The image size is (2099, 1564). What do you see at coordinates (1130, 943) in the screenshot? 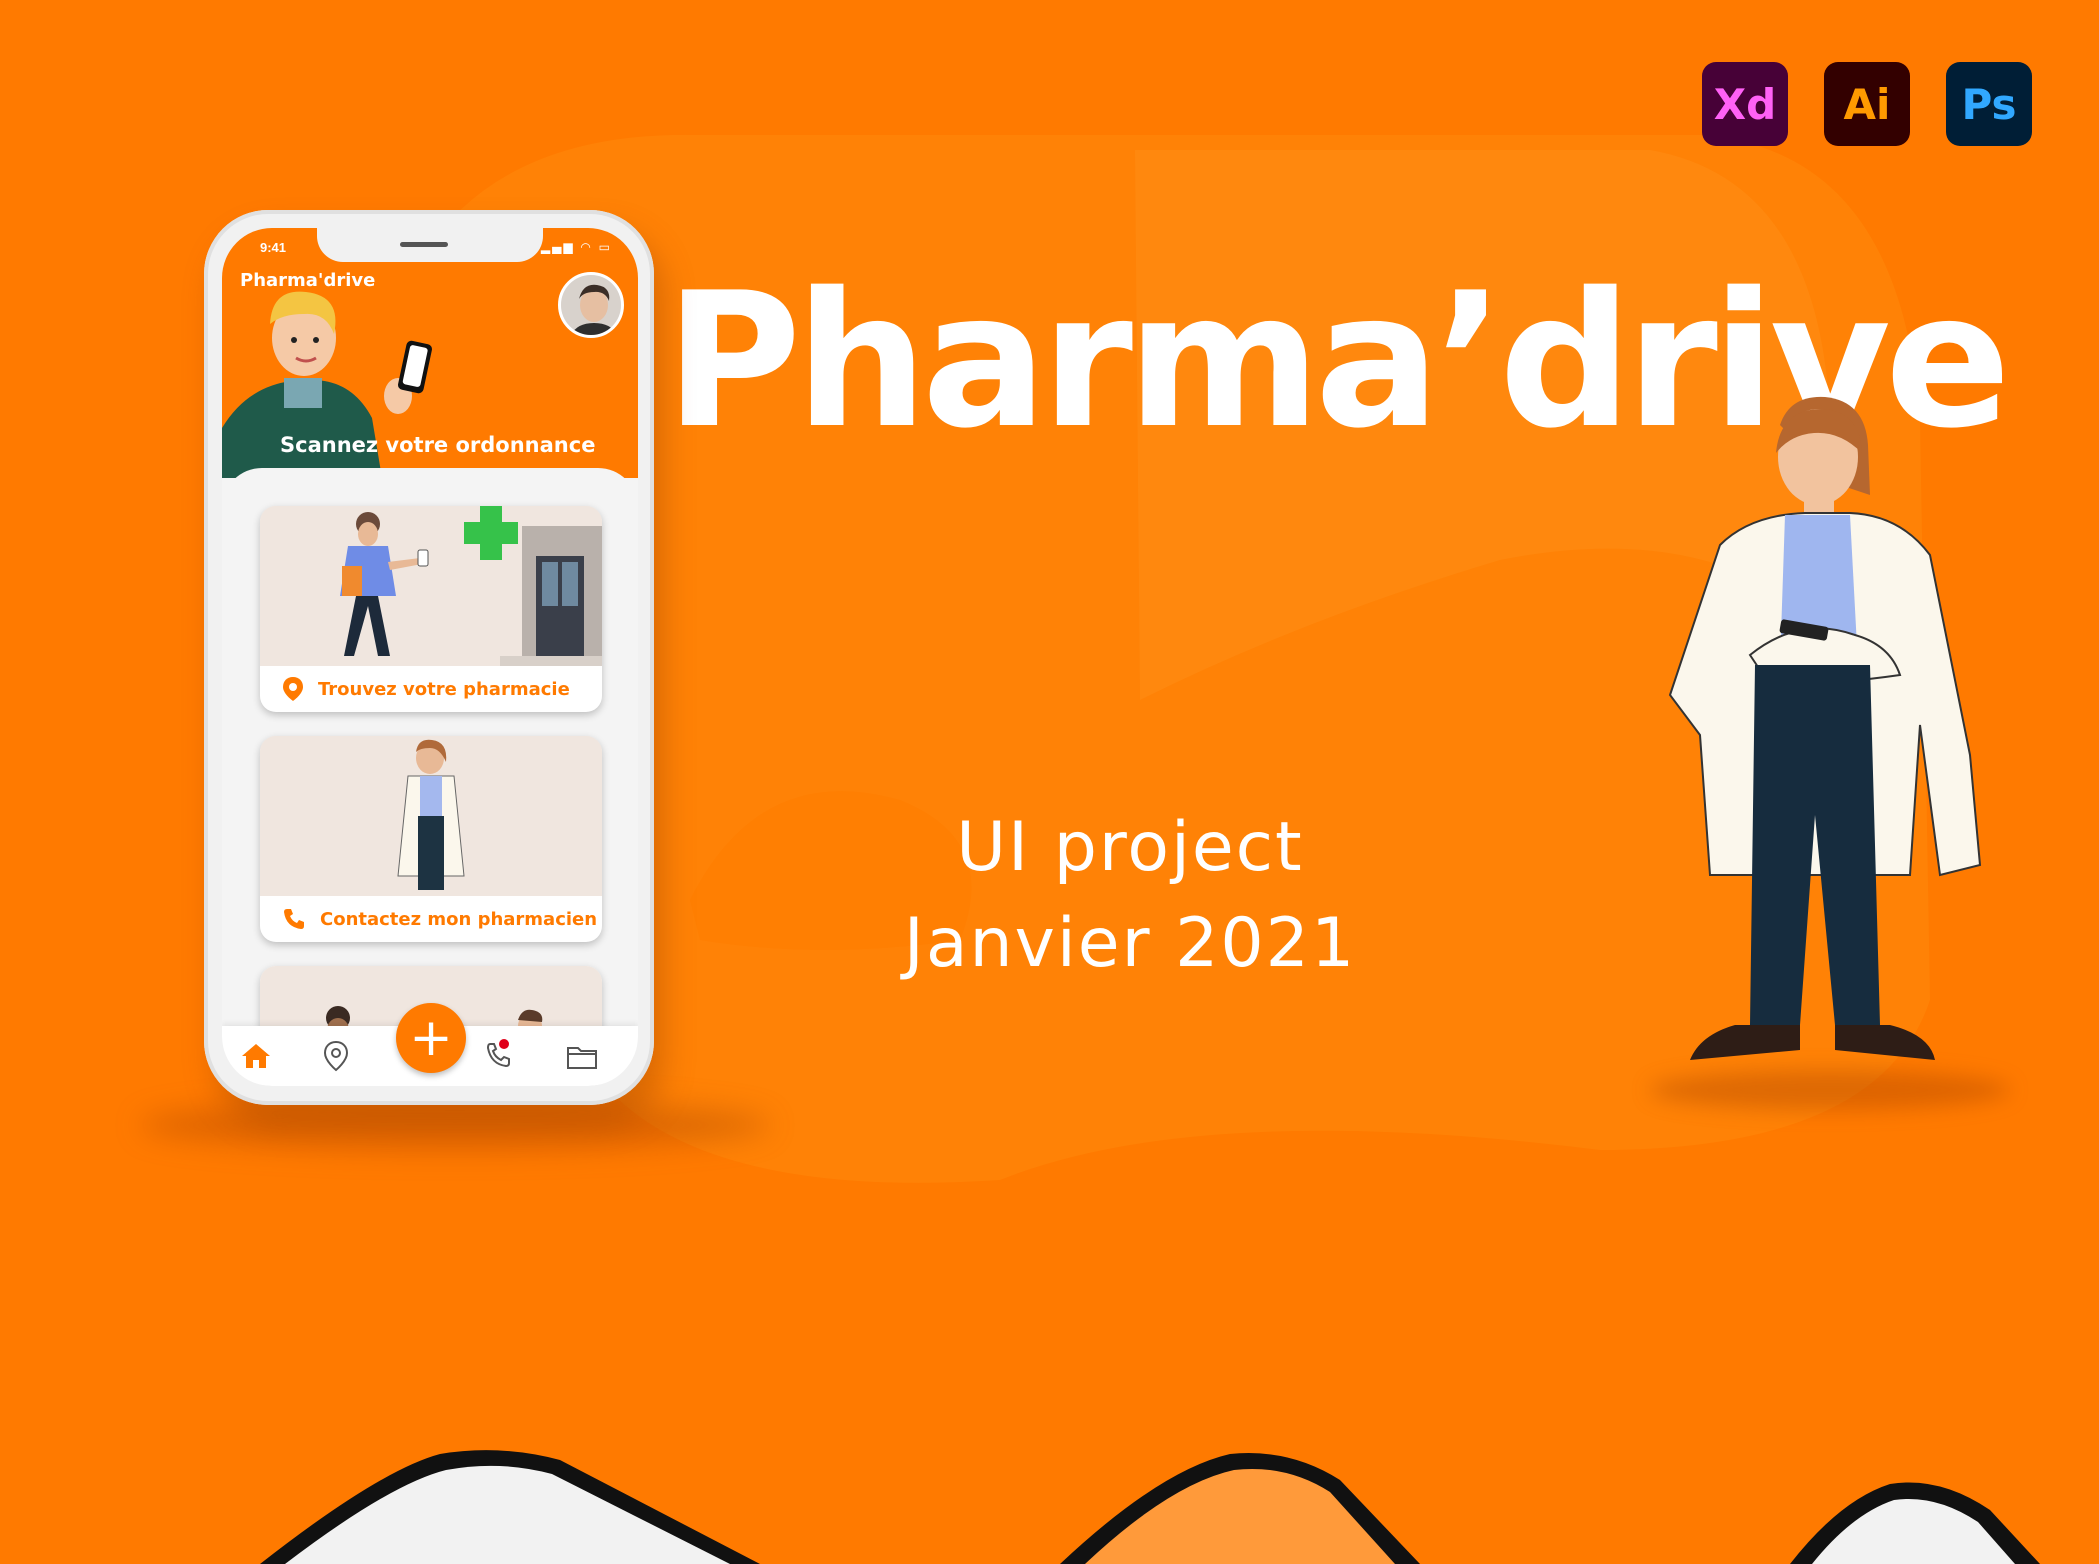
I see `subtitle-line-date: Janvier 2021` at bounding box center [1130, 943].